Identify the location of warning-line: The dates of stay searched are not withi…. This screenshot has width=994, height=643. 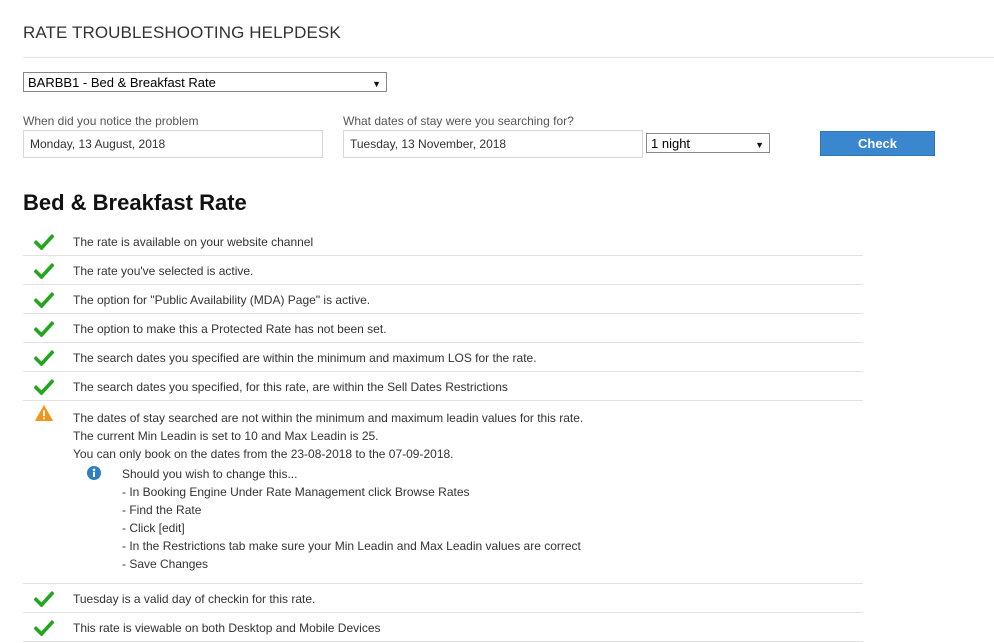
(328, 418).